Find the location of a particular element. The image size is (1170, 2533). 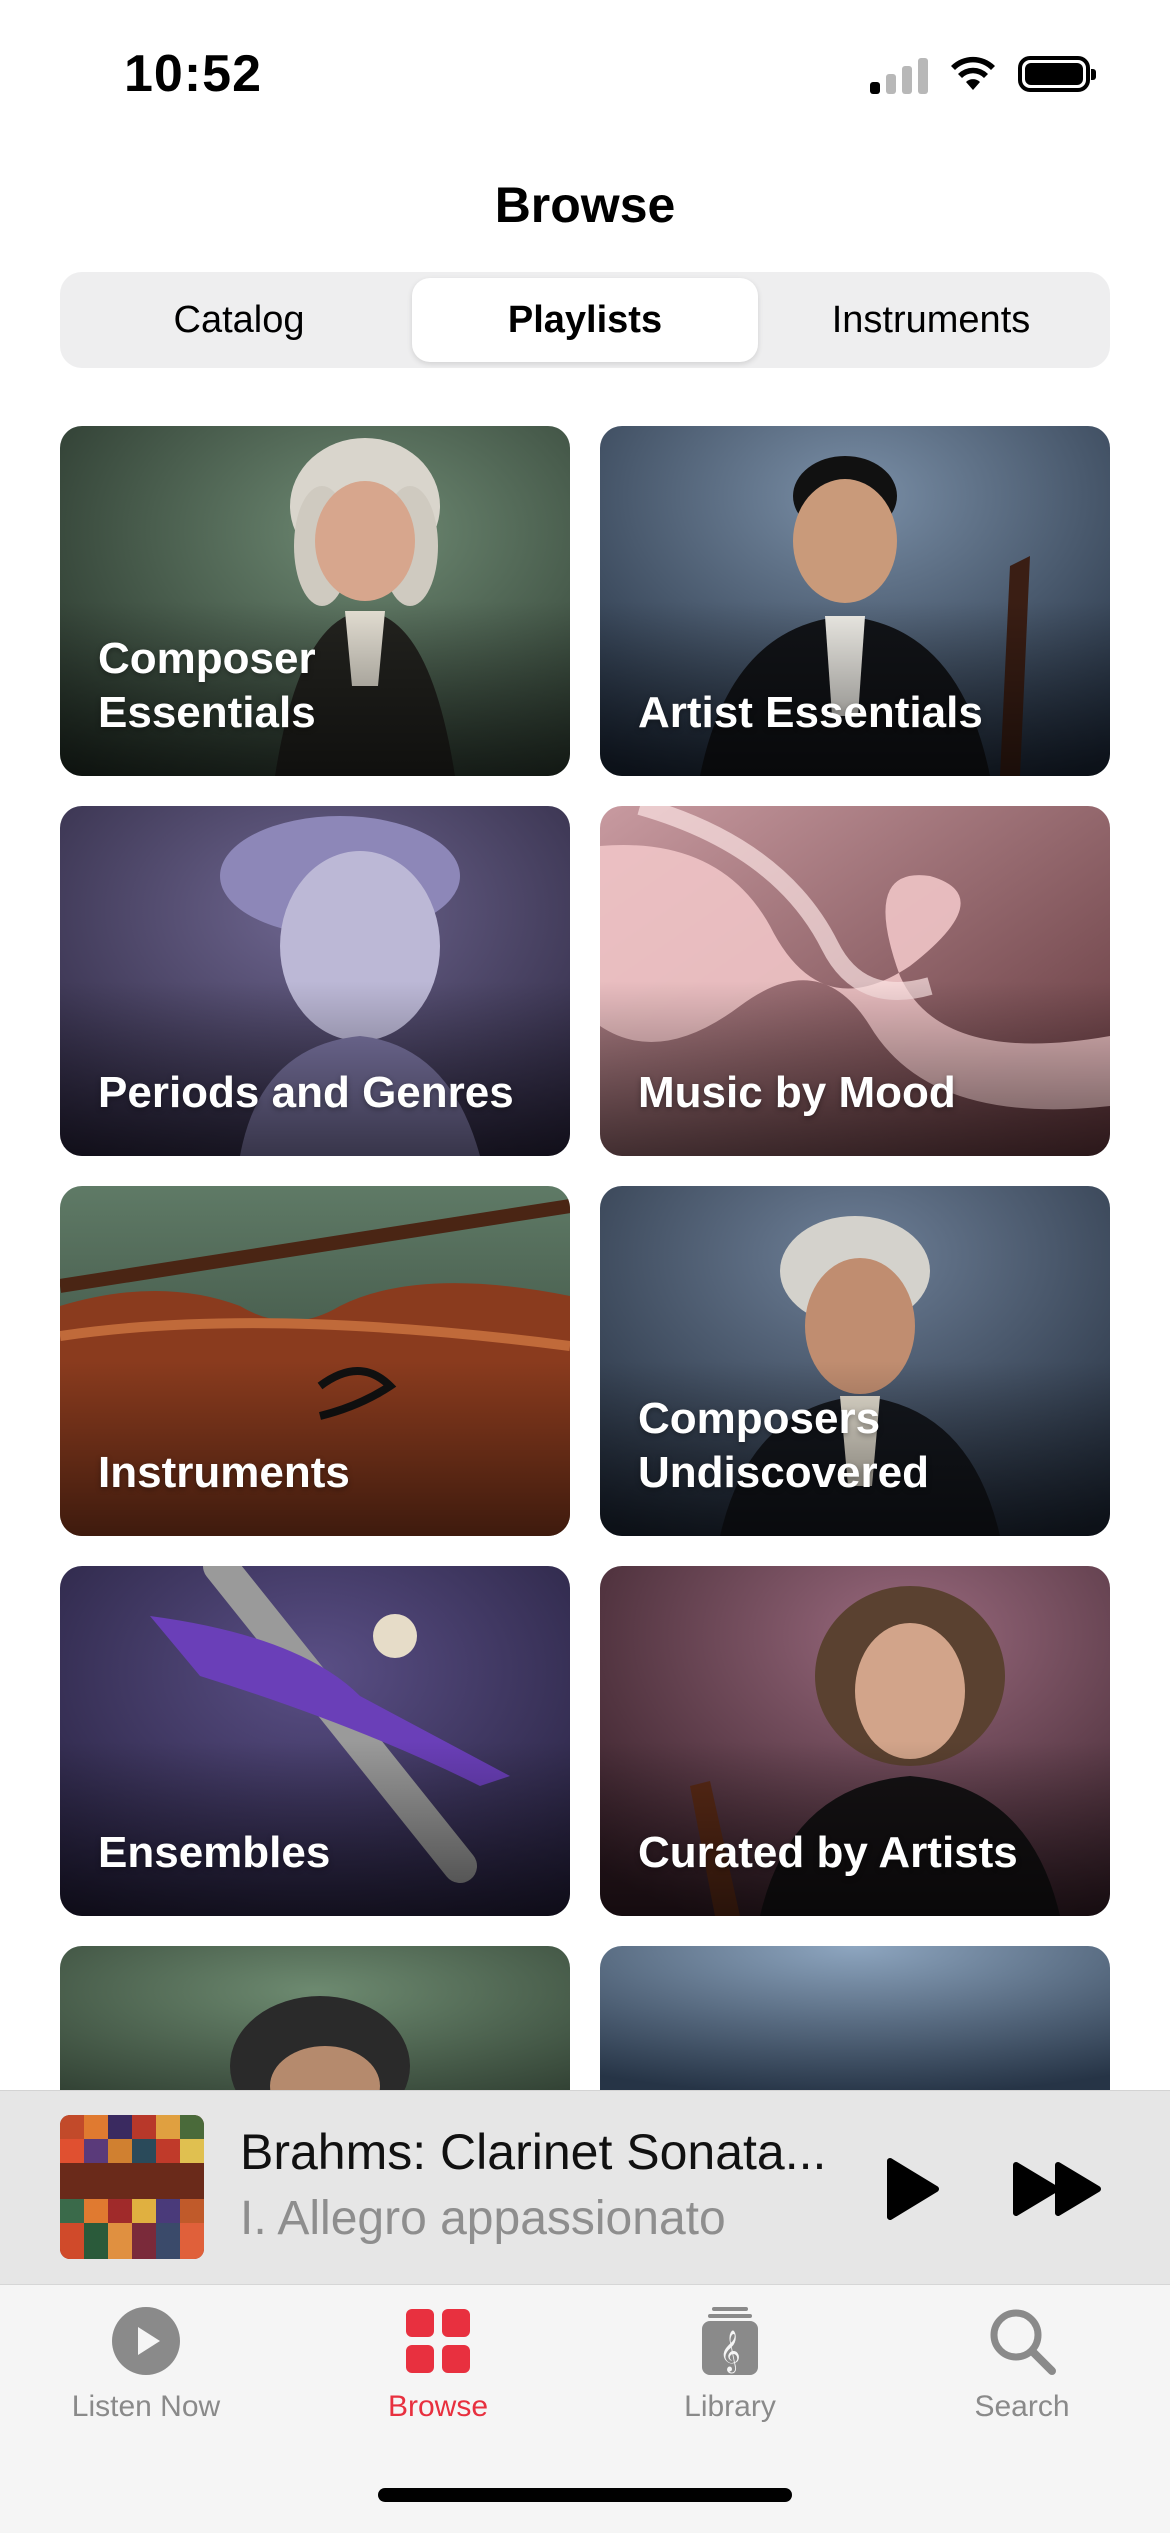

segmented-control: Catalog Playlists Instruments is located at coordinates (585, 320).